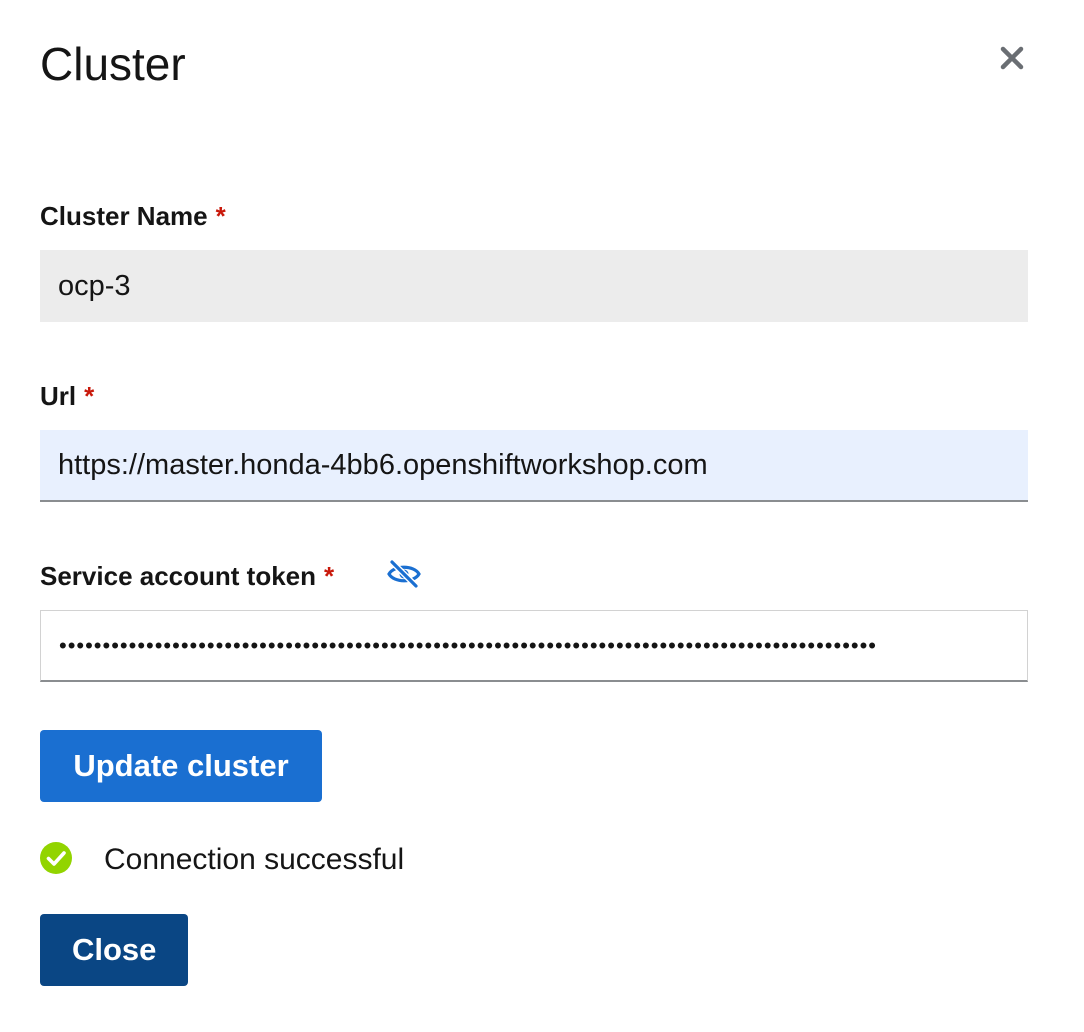  I want to click on status-text: Connection successful, so click(254, 859).